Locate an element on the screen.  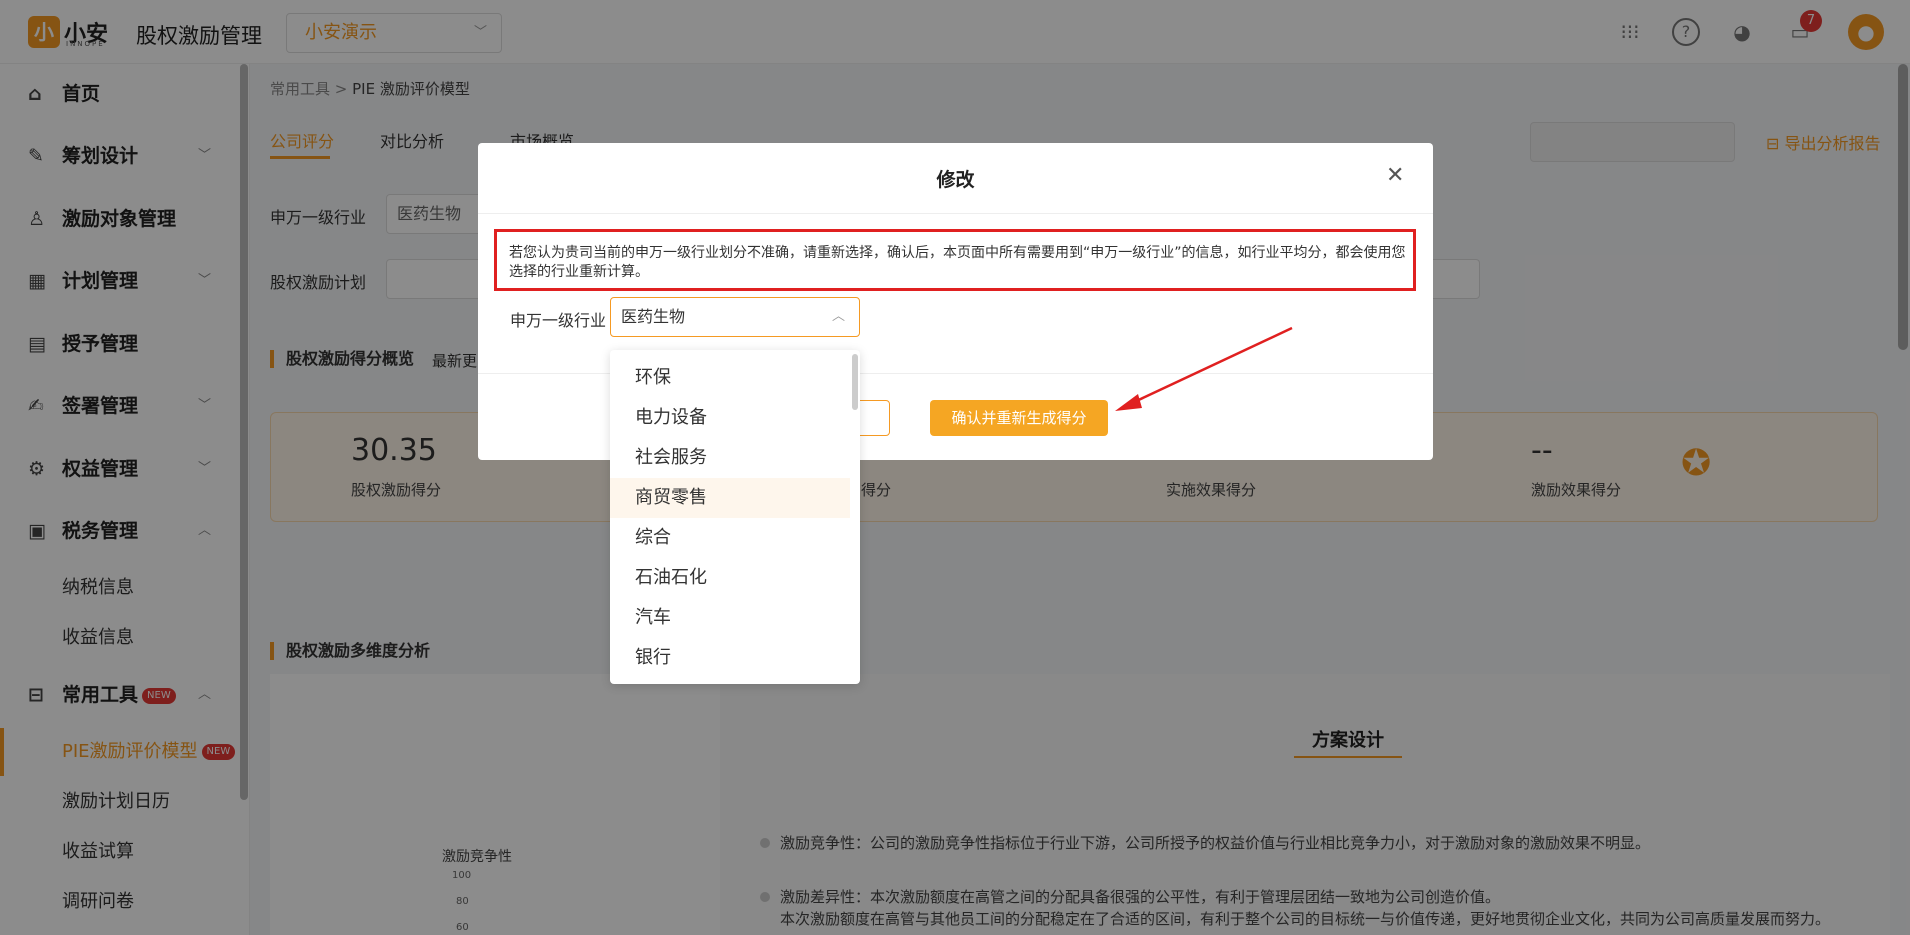
industry-dropdown: 环保 电力设备 社会服务 商贸零售 综合 石油石化 汽车 银行 is located at coordinates (735, 517).